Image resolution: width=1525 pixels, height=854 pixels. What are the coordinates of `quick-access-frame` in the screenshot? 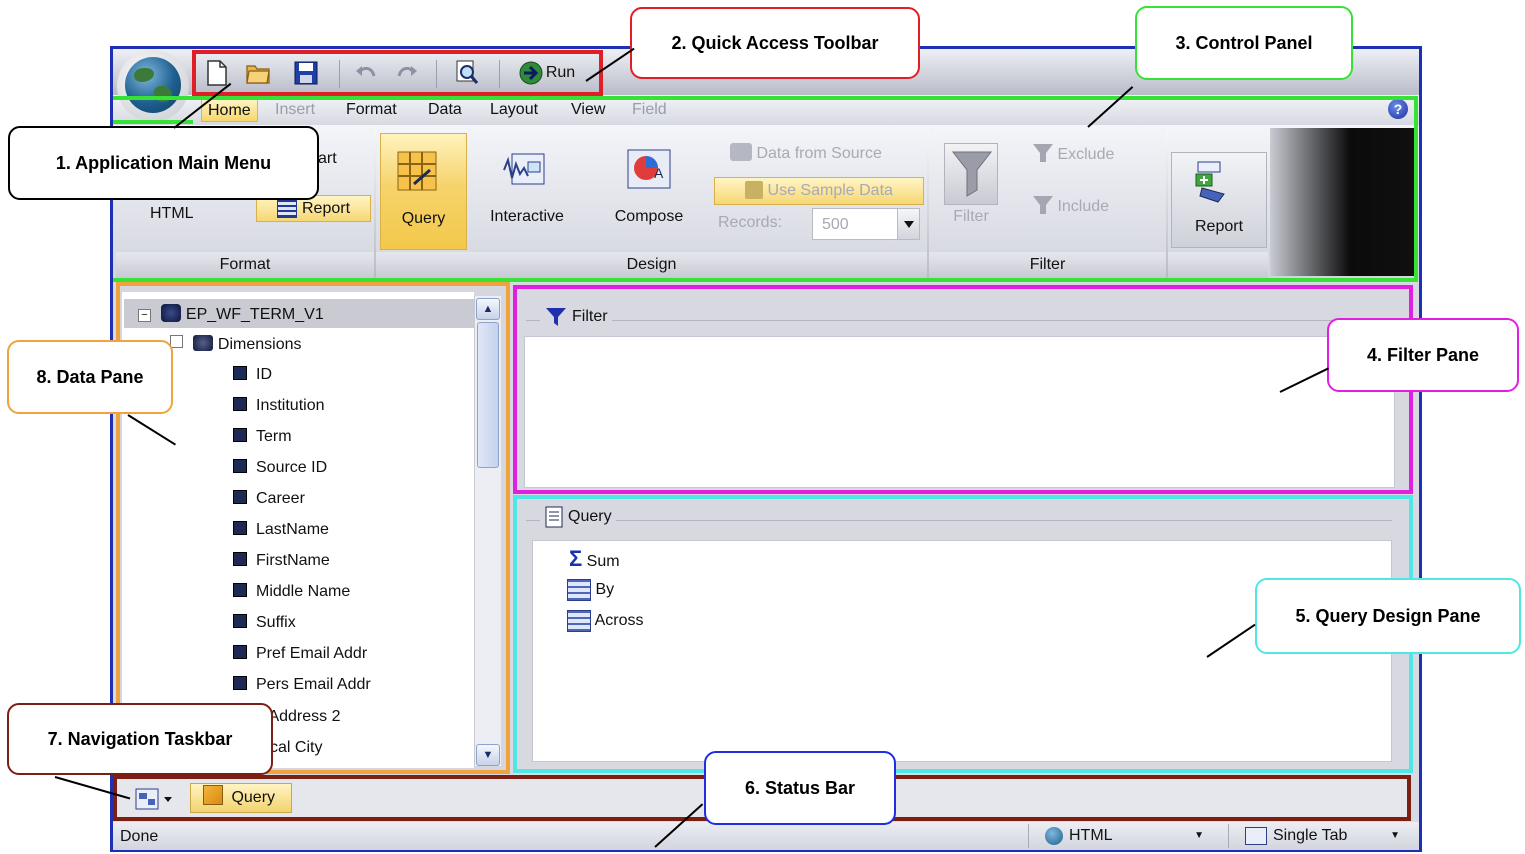 It's located at (397, 73).